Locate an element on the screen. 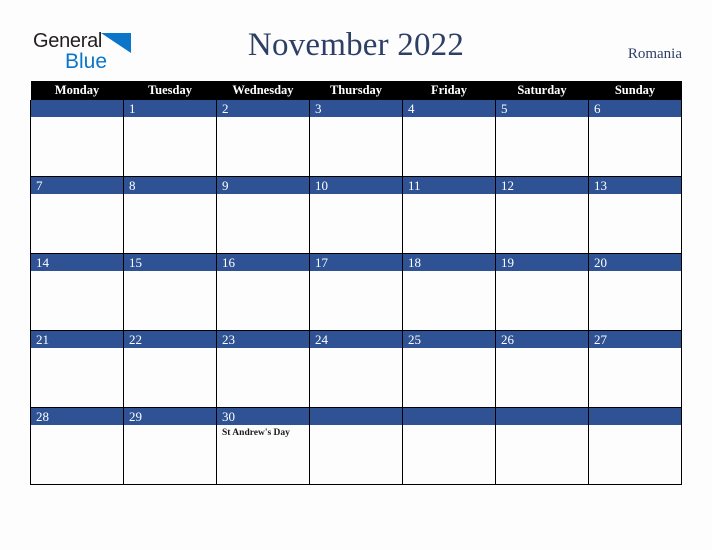 The height and width of the screenshot is (550, 712). calendar-day-cell: 14 is located at coordinates (77, 292).